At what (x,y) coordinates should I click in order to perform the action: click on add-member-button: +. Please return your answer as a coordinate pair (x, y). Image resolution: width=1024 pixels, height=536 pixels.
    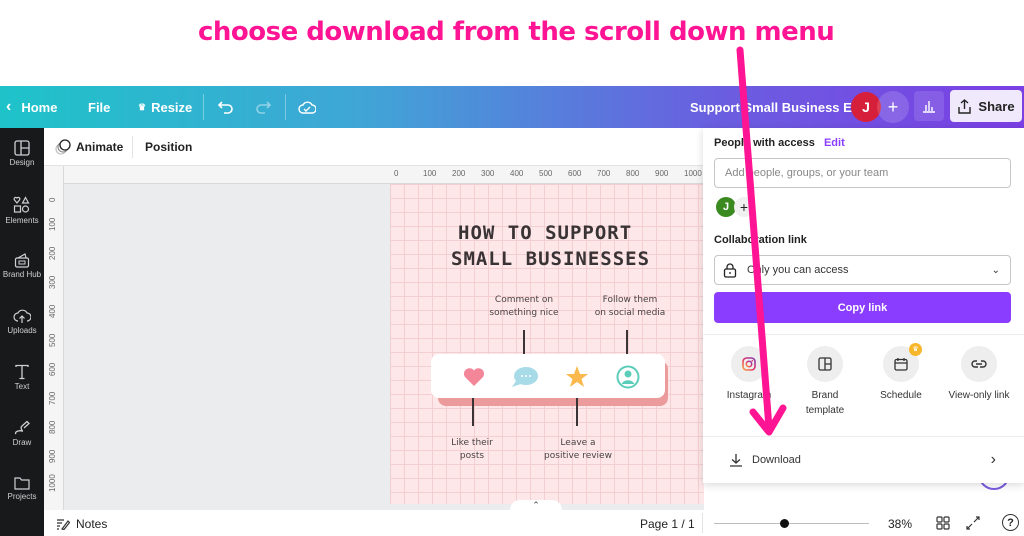
    Looking at the image, I should click on (744, 207).